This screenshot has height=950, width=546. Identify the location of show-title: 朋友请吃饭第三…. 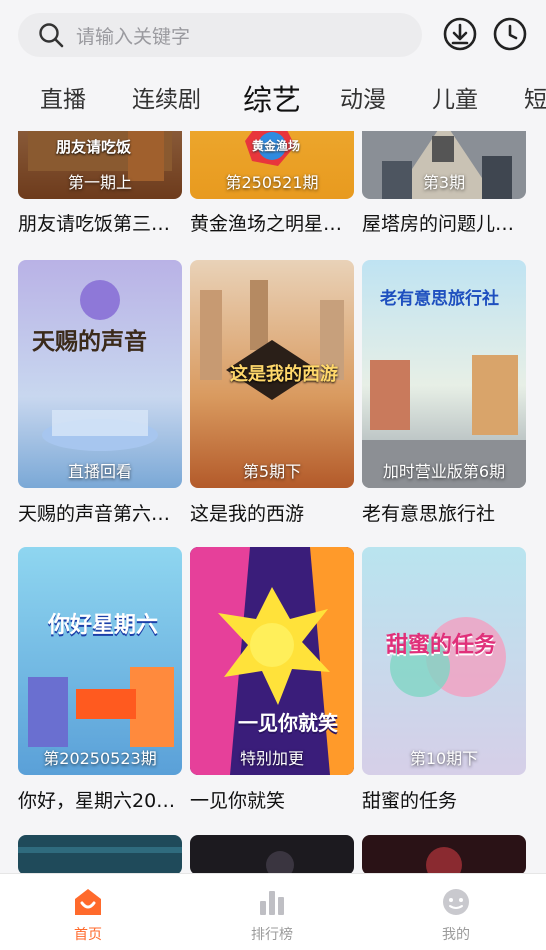
(94, 224).